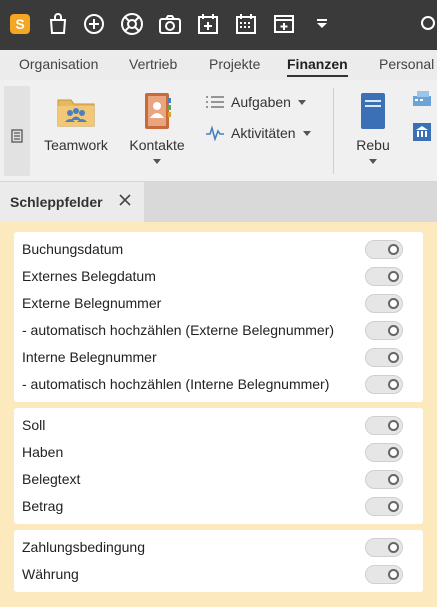 The width and height of the screenshot is (437, 607). I want to click on field-label: Haben, so click(43, 452).